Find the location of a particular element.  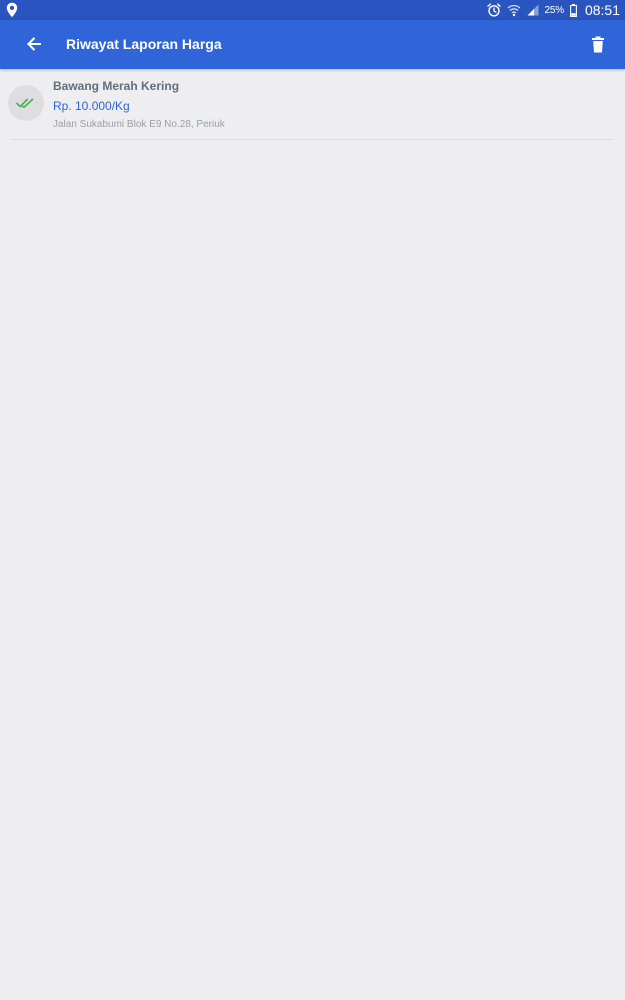

page-title: Riwayat Laporan Harga is located at coordinates (144, 44).